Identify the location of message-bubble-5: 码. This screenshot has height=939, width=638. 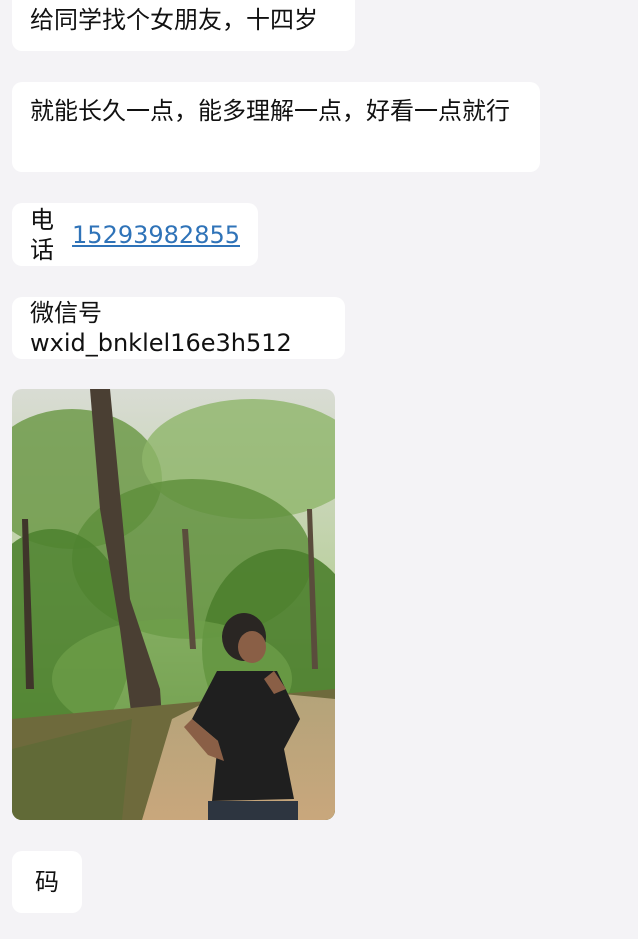
(47, 882).